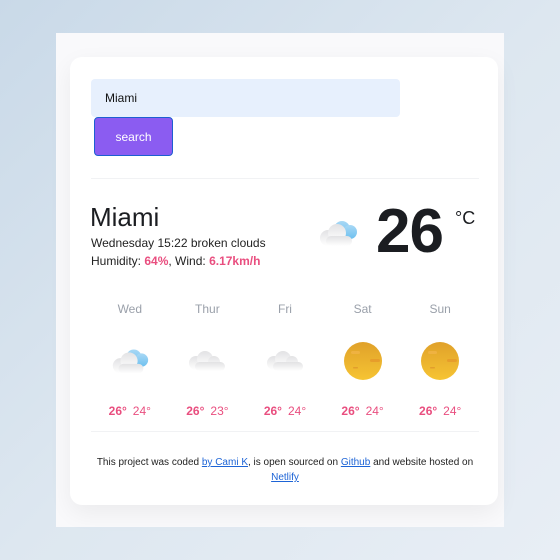 The image size is (560, 560). Describe the element at coordinates (465, 218) in the screenshot. I see `temperature-unit: °C` at that location.